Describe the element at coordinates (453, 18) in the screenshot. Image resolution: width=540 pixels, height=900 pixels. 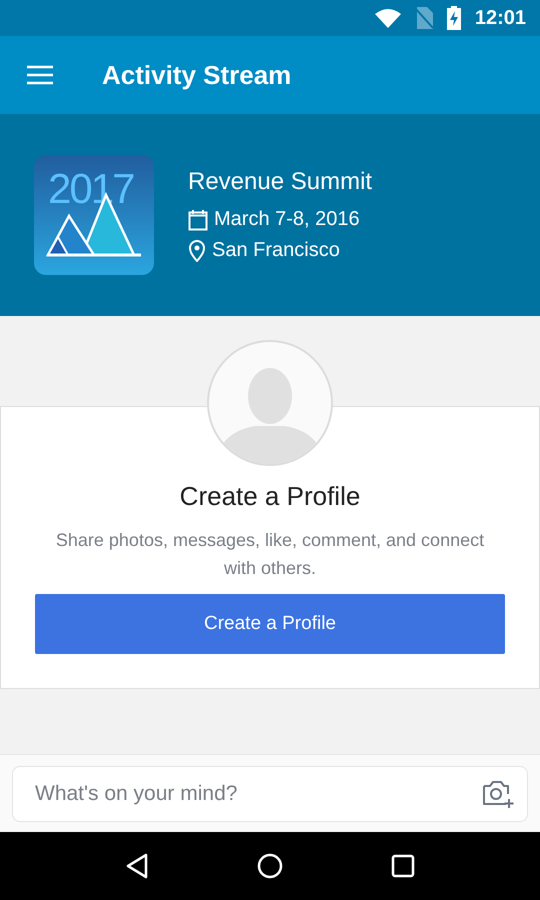
I see `battery-charging-icon` at that location.